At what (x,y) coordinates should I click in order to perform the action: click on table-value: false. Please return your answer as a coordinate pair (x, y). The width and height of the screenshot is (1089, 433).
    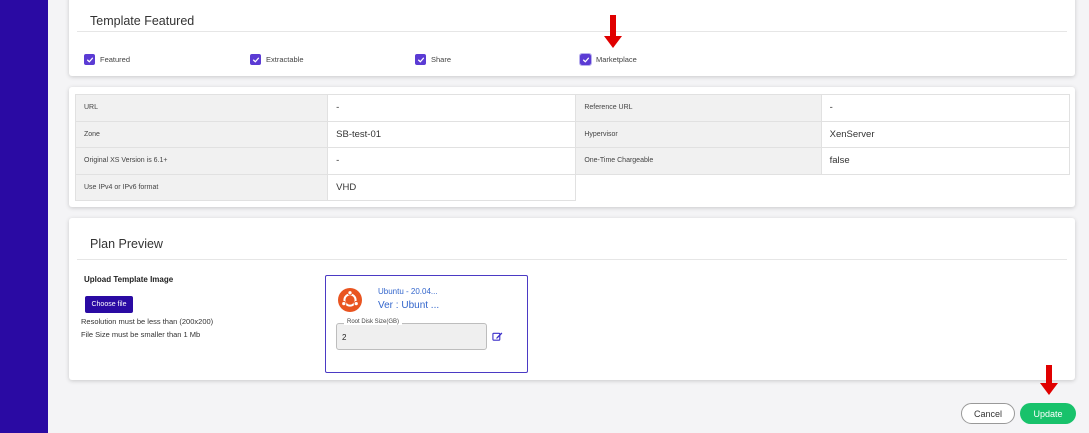
    Looking at the image, I should click on (945, 161).